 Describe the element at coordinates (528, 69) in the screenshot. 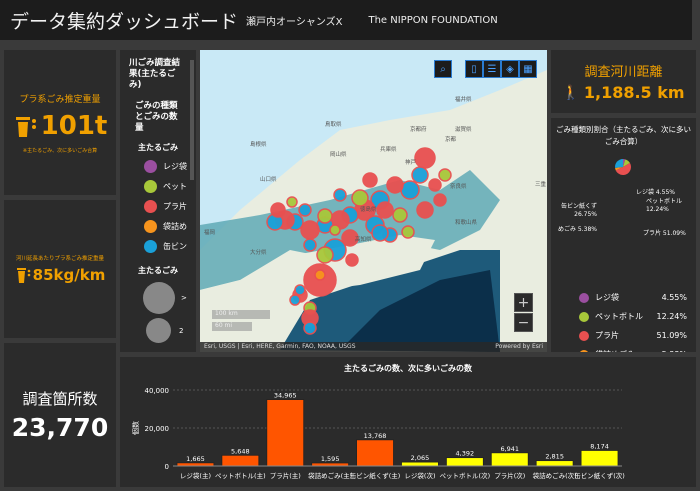

I see `basemap-icon: ▦` at that location.